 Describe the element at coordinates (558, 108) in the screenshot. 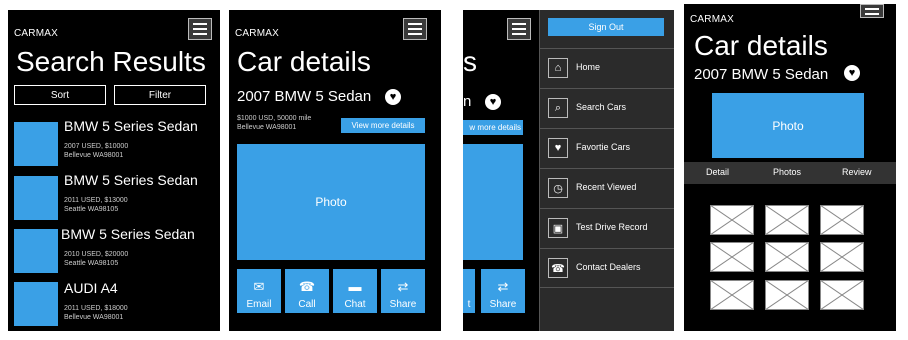

I see `search-icon: ⌕` at that location.